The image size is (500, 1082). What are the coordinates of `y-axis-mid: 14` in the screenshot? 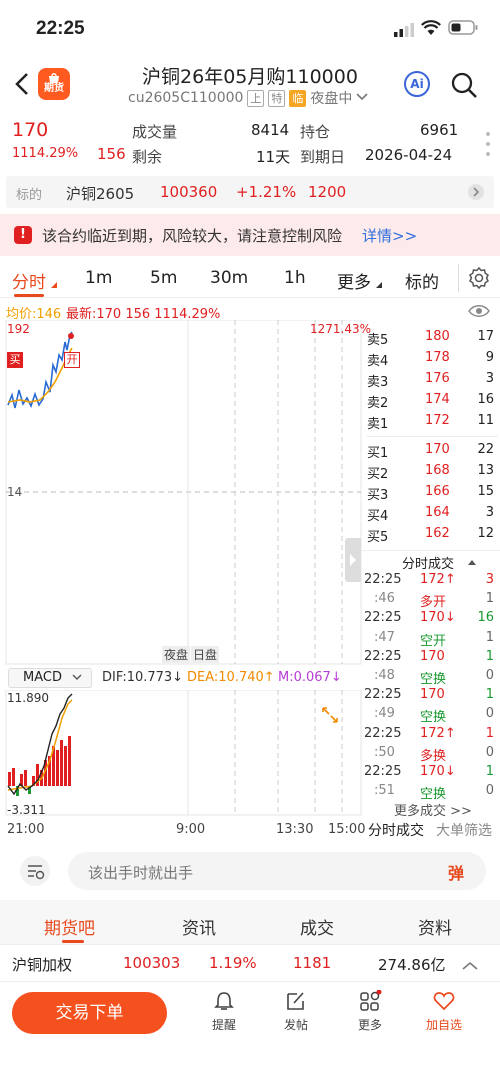 It's located at (15, 492).